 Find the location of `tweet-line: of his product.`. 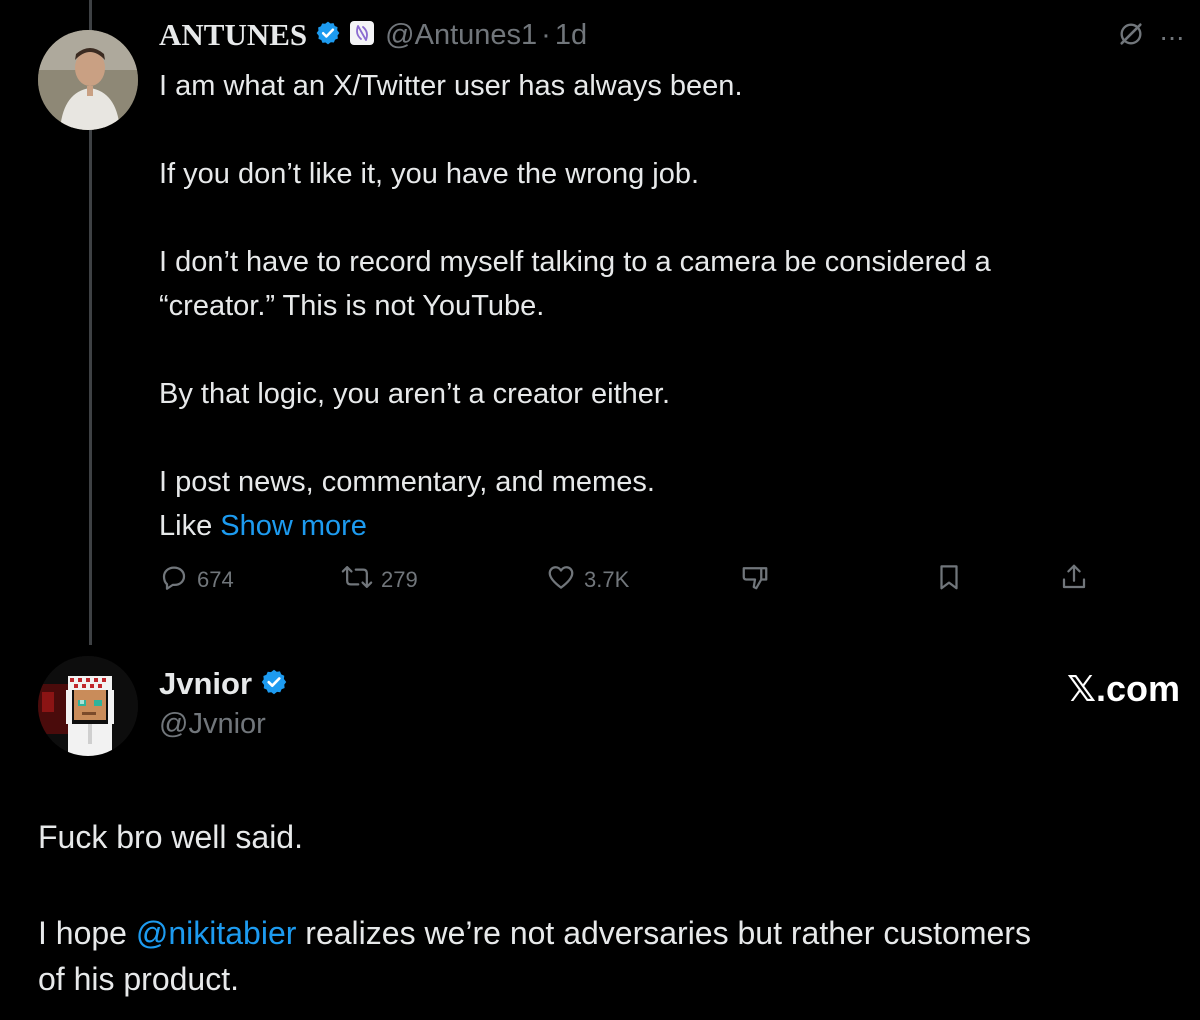

tweet-line: of his product. is located at coordinates (138, 979).